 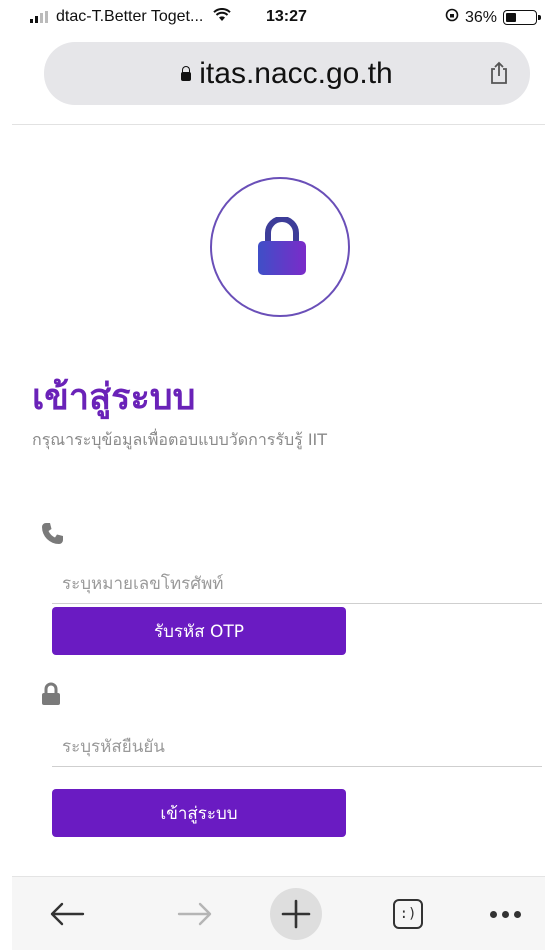 I want to click on status-right: 36%, so click(x=493, y=17).